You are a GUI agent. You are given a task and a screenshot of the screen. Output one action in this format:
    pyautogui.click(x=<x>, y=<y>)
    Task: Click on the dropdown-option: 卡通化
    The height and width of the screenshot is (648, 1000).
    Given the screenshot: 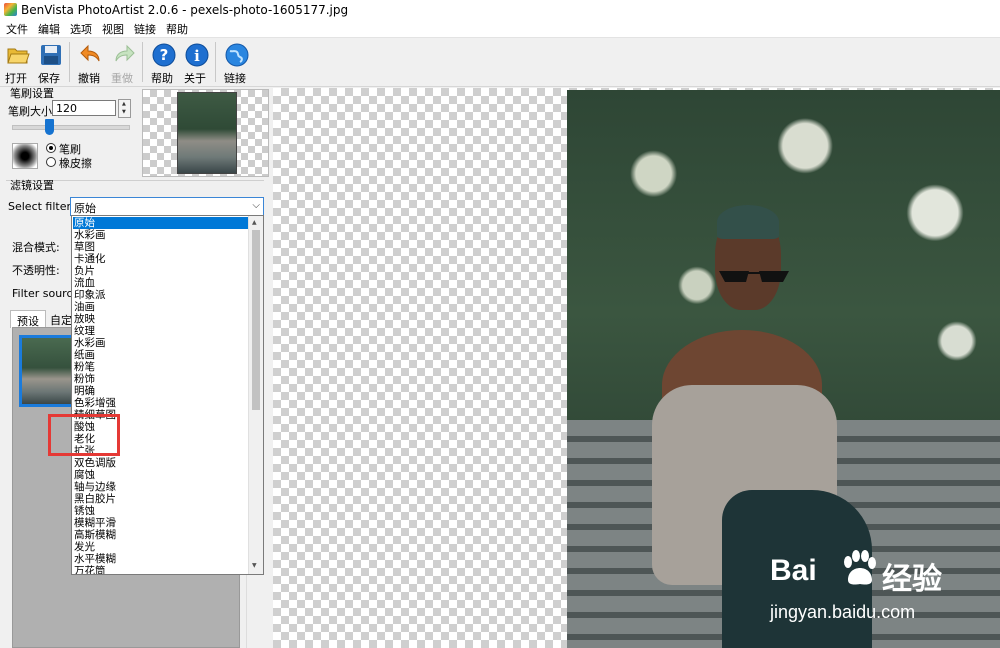 What is the action you would take?
    pyautogui.click(x=161, y=259)
    